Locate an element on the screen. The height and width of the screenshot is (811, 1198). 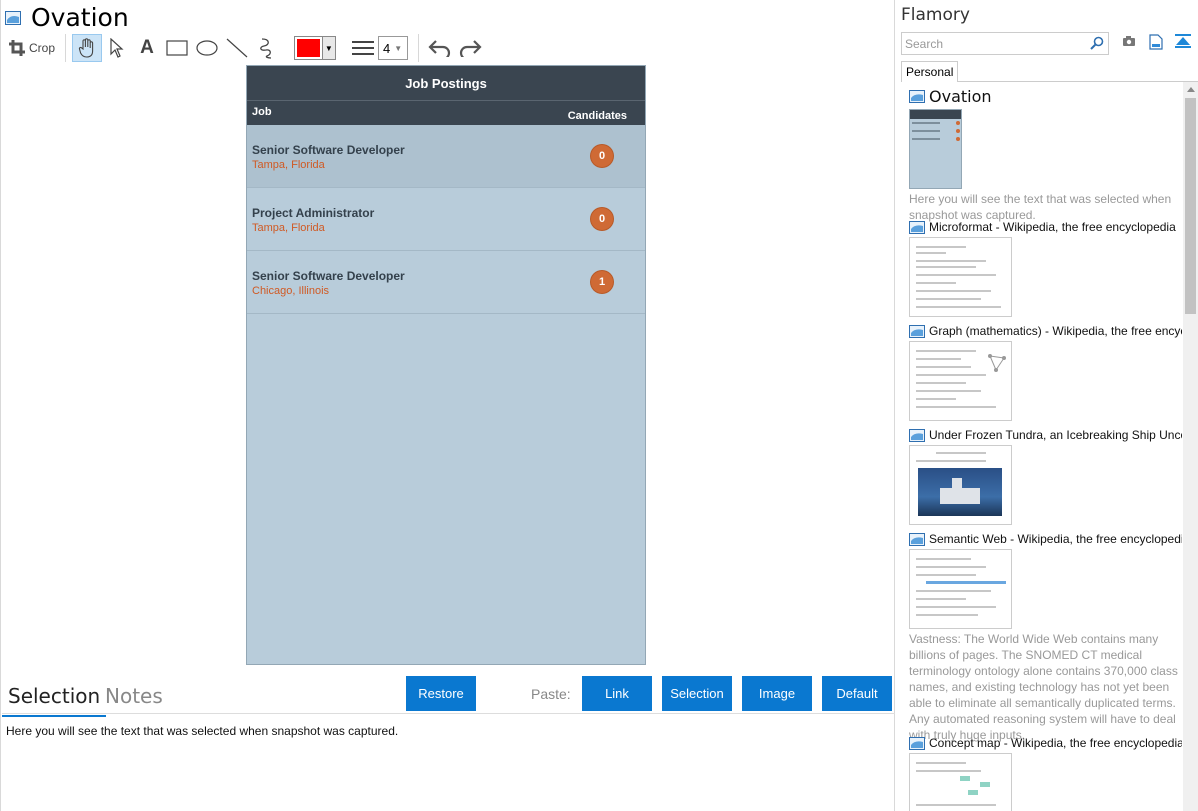
crop-icon is located at coordinates (17, 48).